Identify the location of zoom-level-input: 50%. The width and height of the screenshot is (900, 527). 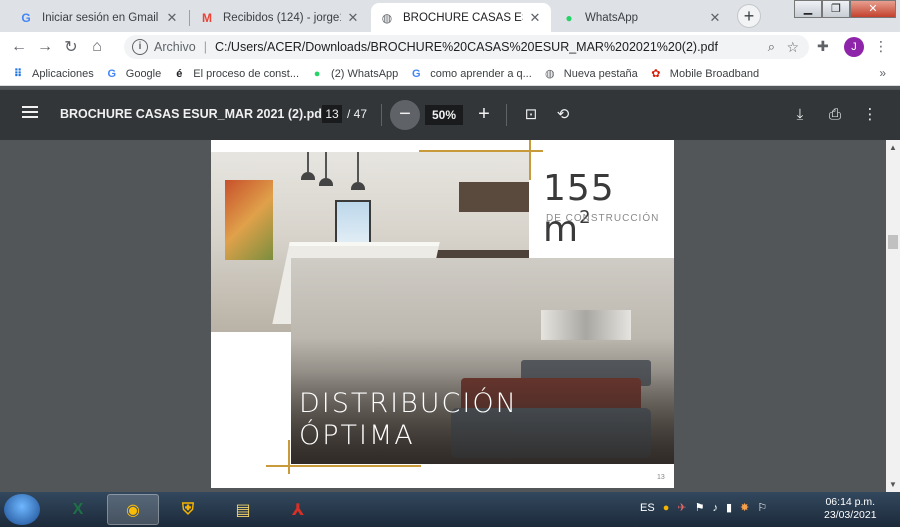
(444, 115).